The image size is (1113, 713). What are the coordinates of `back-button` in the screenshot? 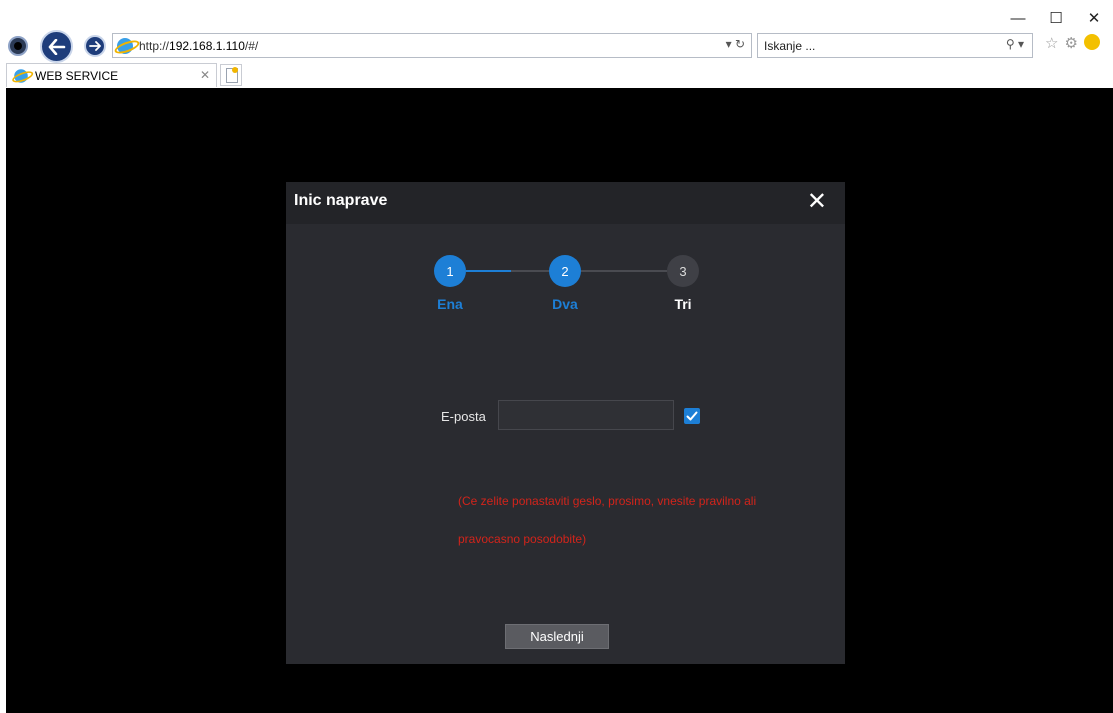 It's located at (56, 46).